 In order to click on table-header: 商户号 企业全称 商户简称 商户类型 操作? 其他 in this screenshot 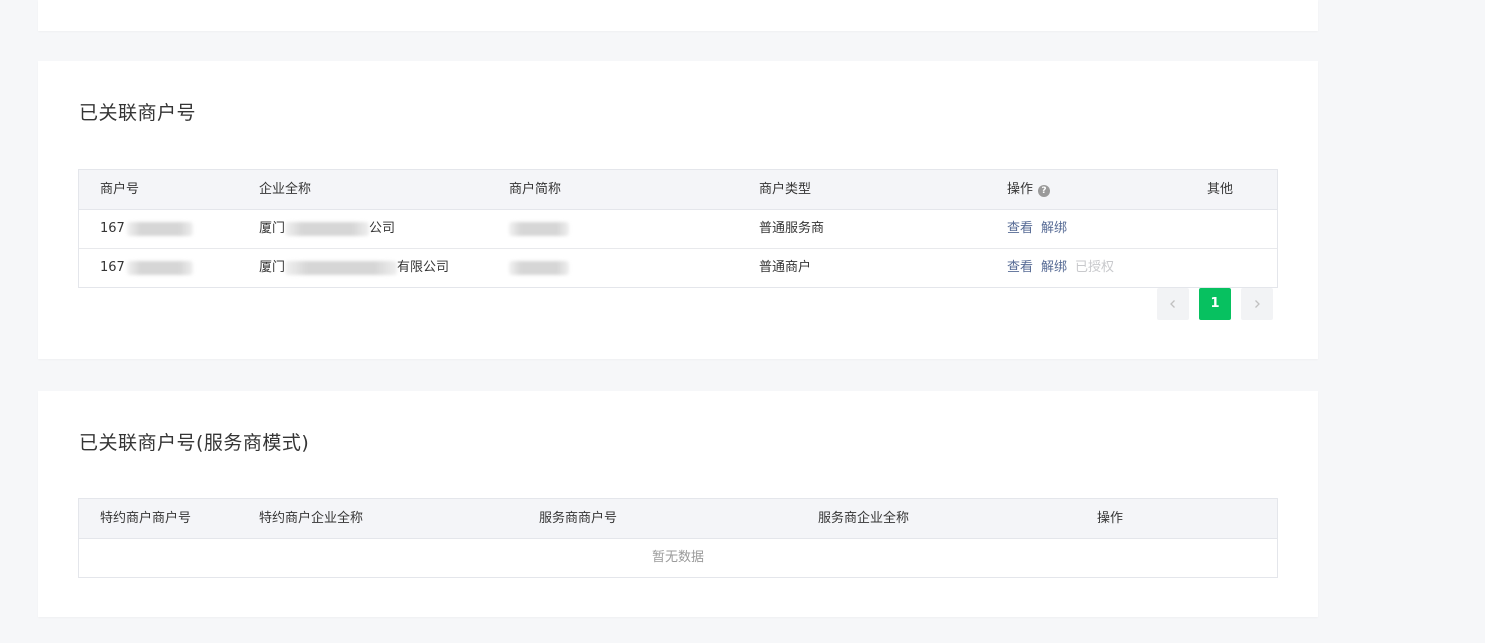, I will do `click(678, 190)`.